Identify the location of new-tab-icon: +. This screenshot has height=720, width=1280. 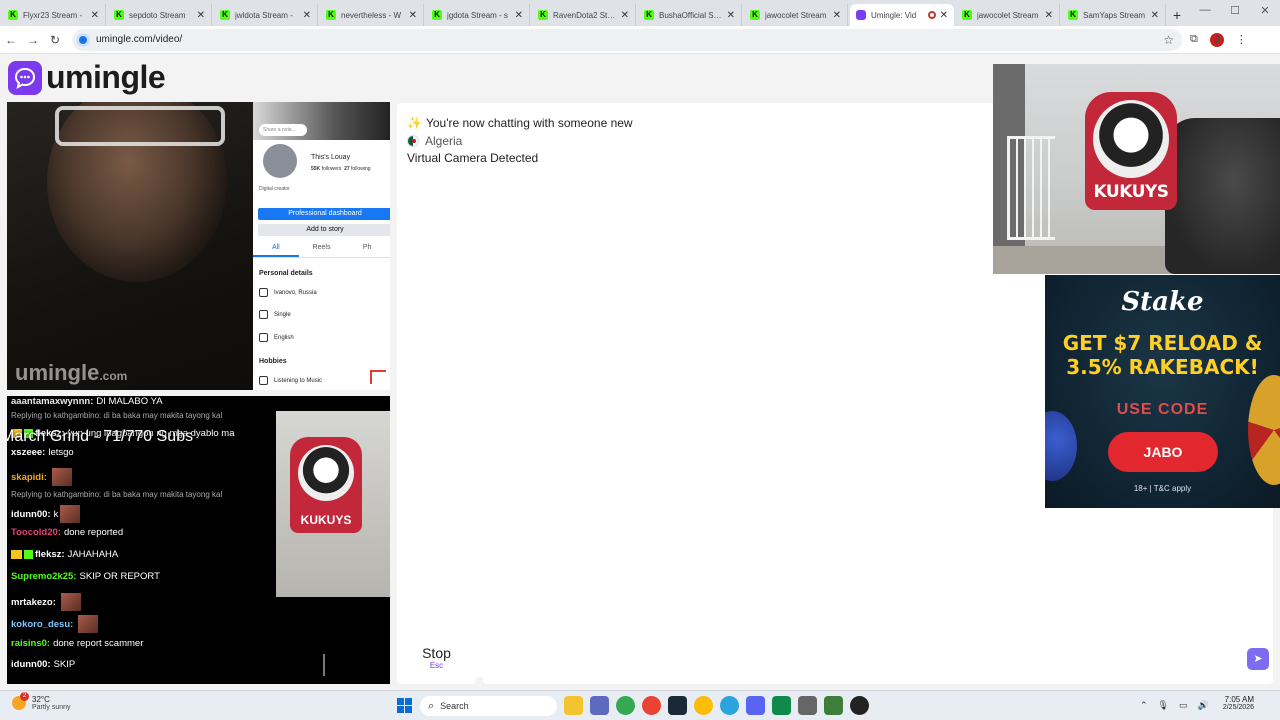
(1177, 15).